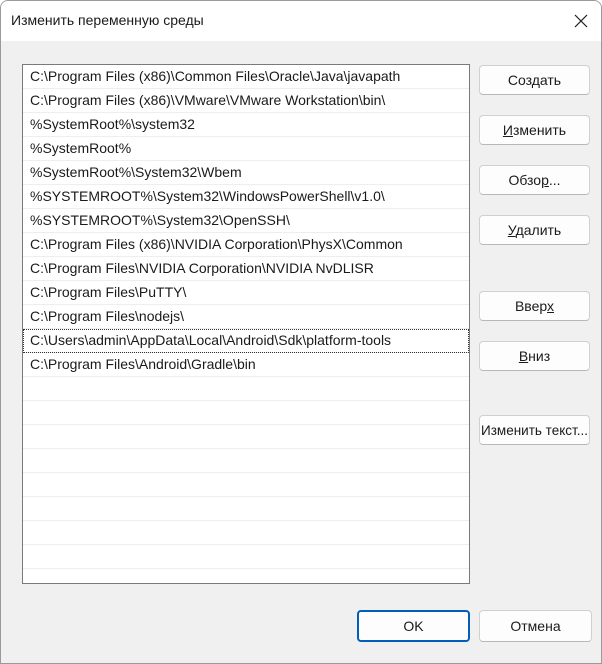 The height and width of the screenshot is (664, 602). What do you see at coordinates (246, 293) in the screenshot?
I see `path-list-item: C:\Program Files\PuTTY\` at bounding box center [246, 293].